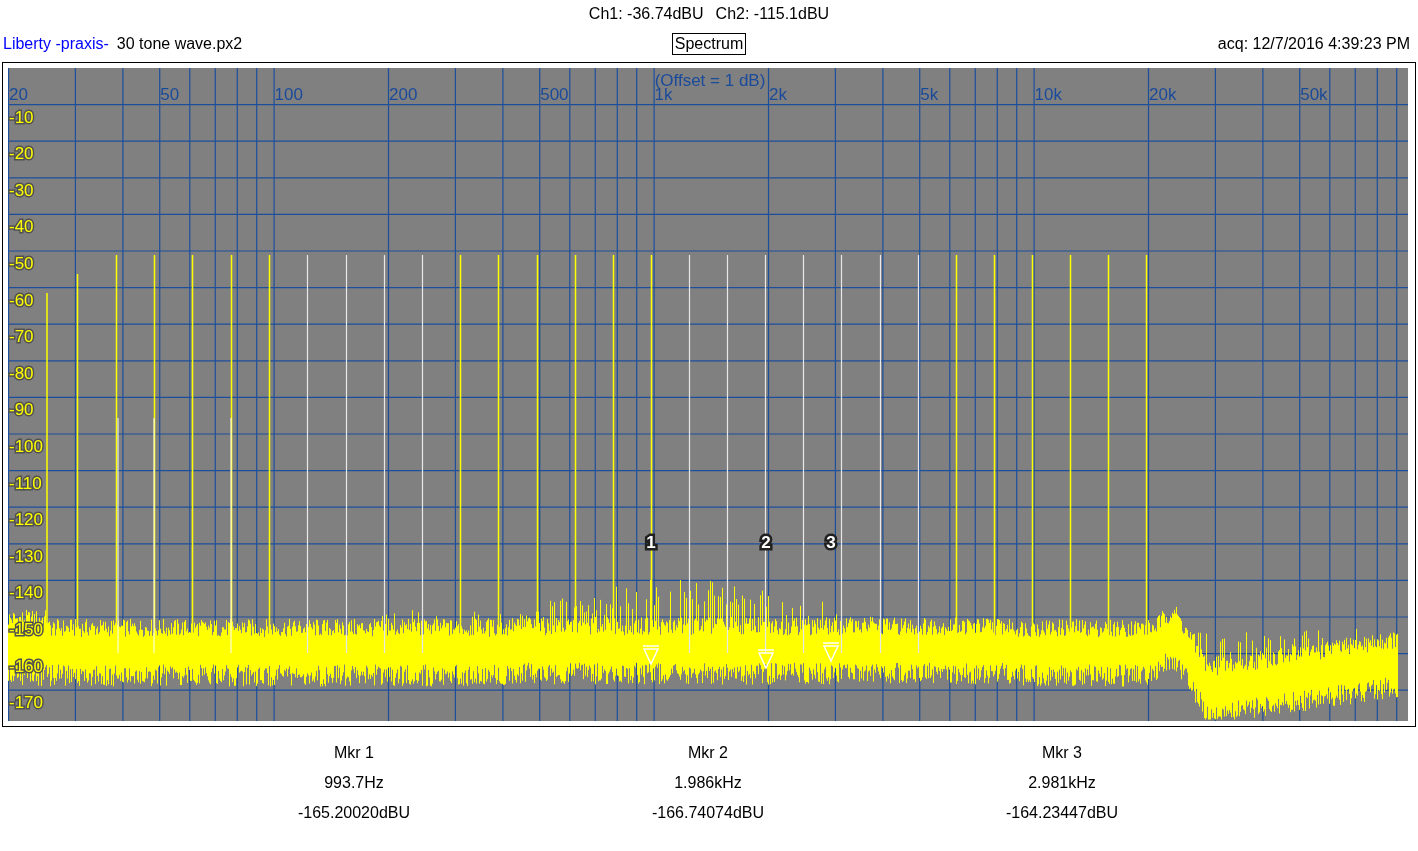 The image size is (1418, 851). What do you see at coordinates (778, 94) in the screenshot?
I see `x-axis-label: 2k` at bounding box center [778, 94].